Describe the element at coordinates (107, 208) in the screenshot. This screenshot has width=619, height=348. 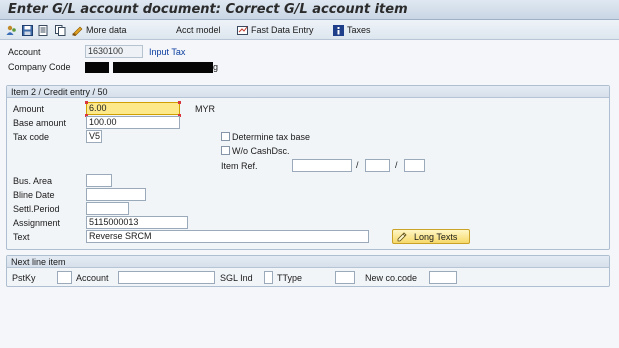
I see `settl-period-input` at that location.